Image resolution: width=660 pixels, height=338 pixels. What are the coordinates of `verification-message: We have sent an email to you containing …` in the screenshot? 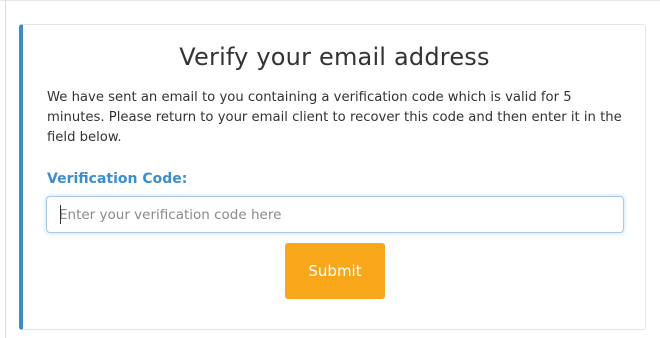 It's located at (334, 117).